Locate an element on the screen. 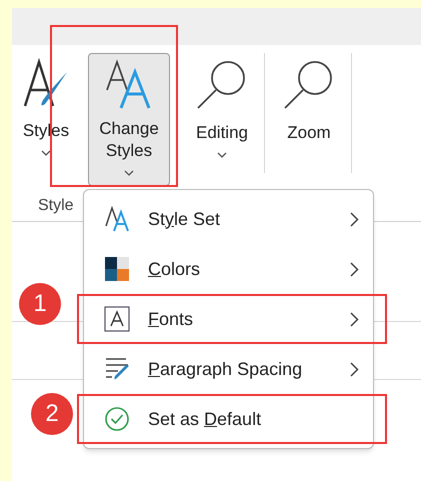 The image size is (421, 481). menu-item: Colors is located at coordinates (228, 269).